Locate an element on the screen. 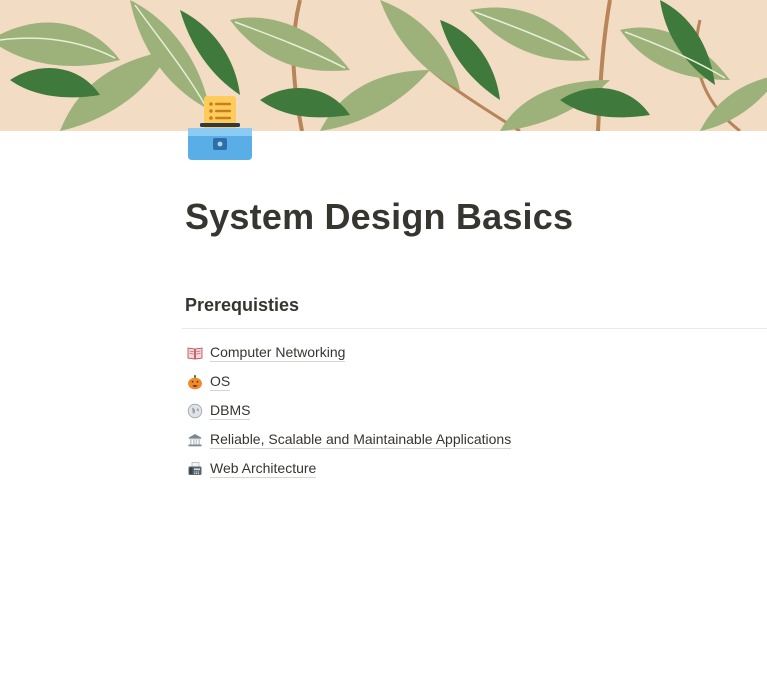 The height and width of the screenshot is (693, 767). page-link-os: OS is located at coordinates (348, 381).